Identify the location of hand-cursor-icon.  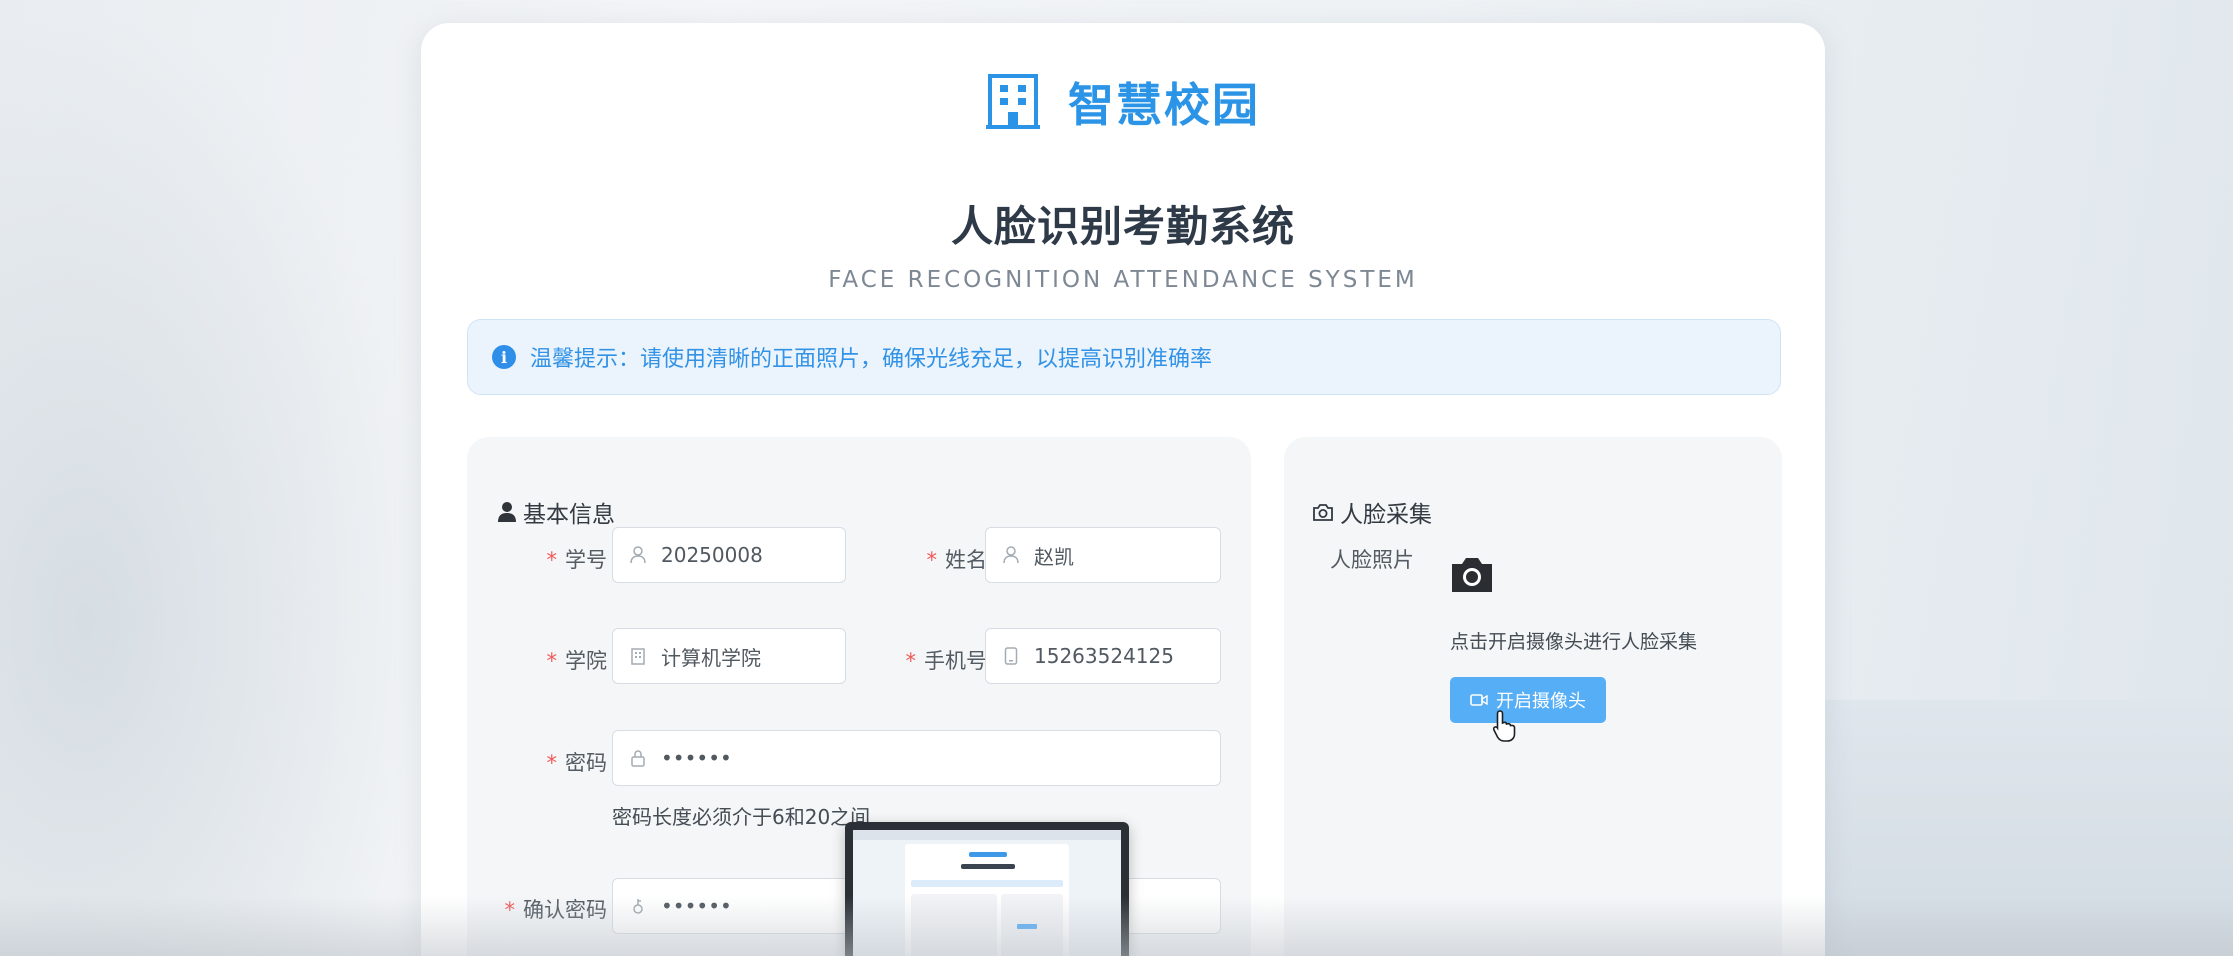
(1504, 726).